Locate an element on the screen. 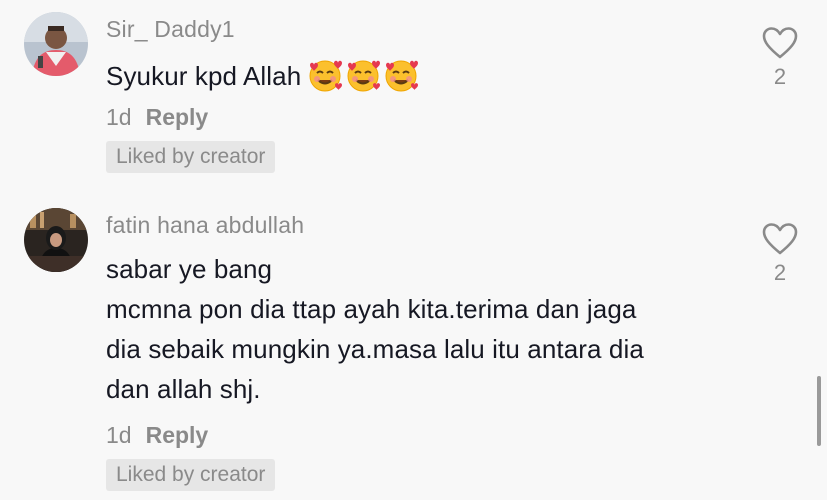  reply-button: Reply is located at coordinates (177, 435).